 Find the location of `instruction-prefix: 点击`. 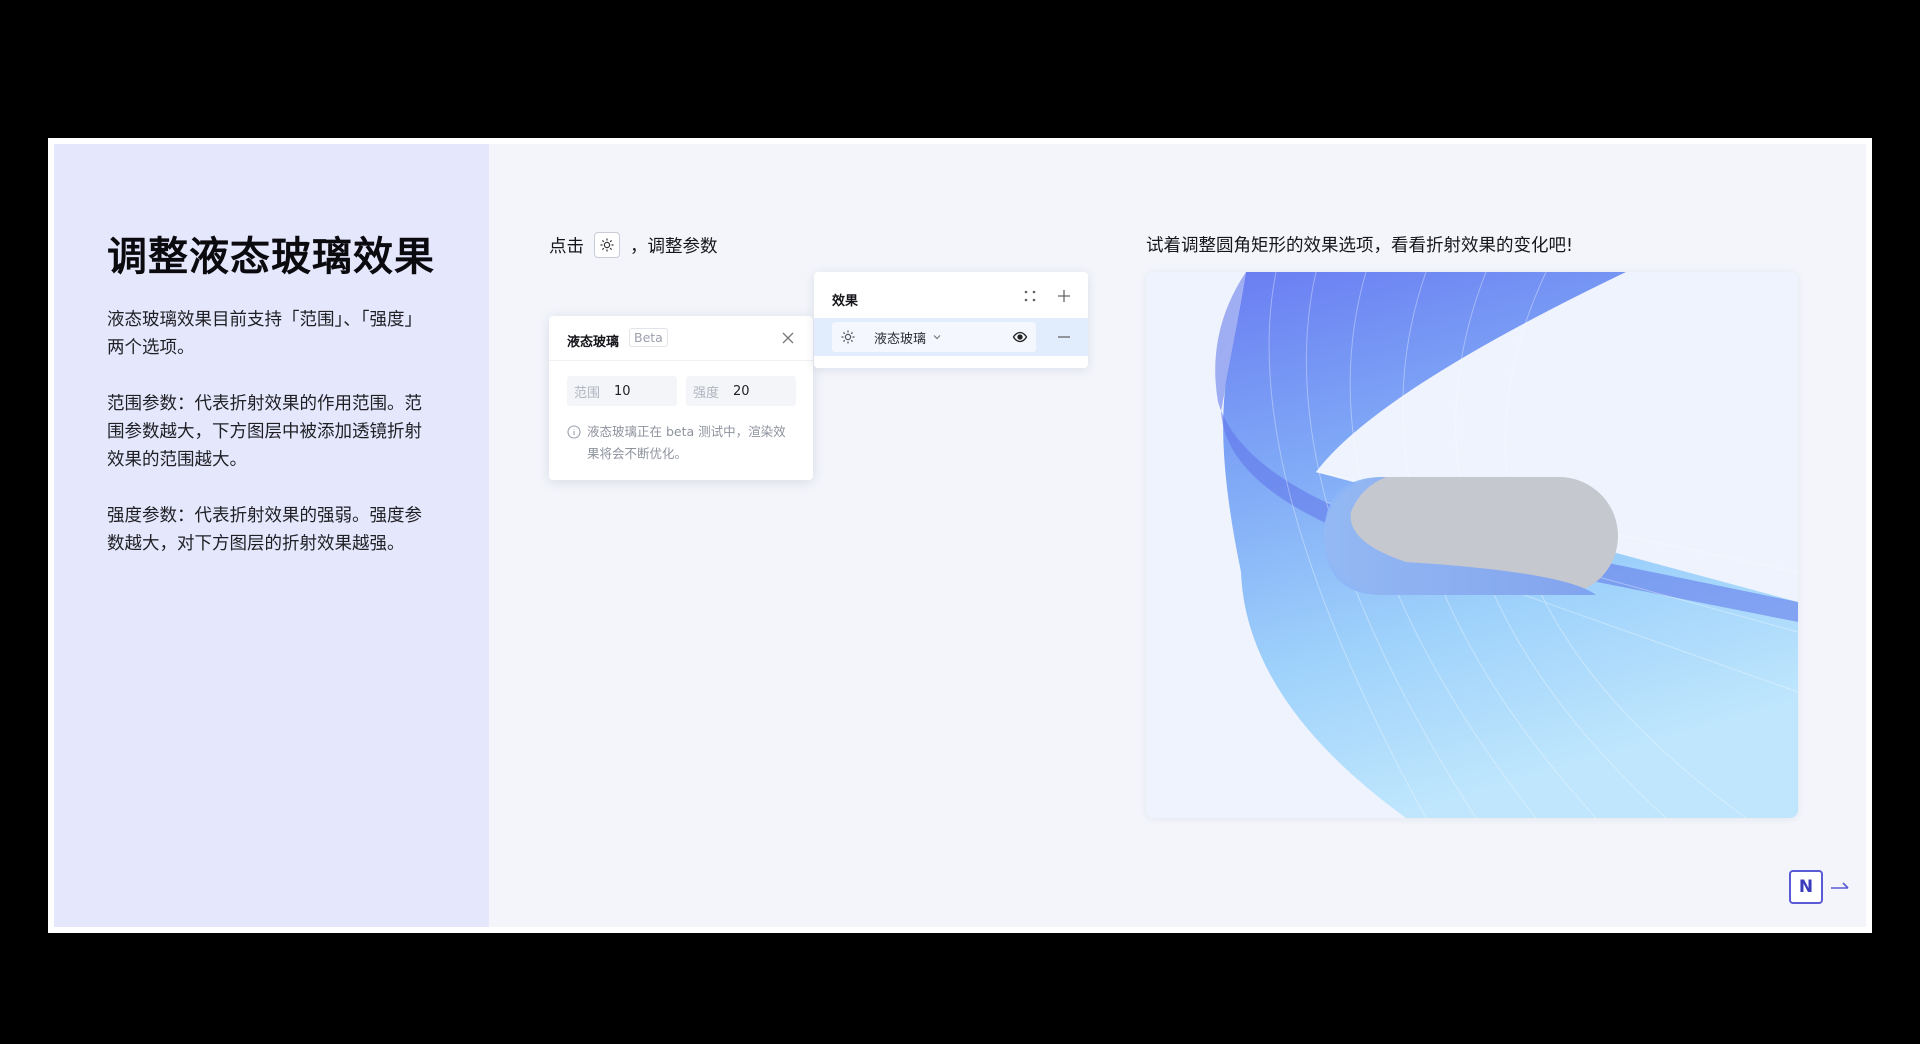

instruction-prefix: 点击 is located at coordinates (566, 246).